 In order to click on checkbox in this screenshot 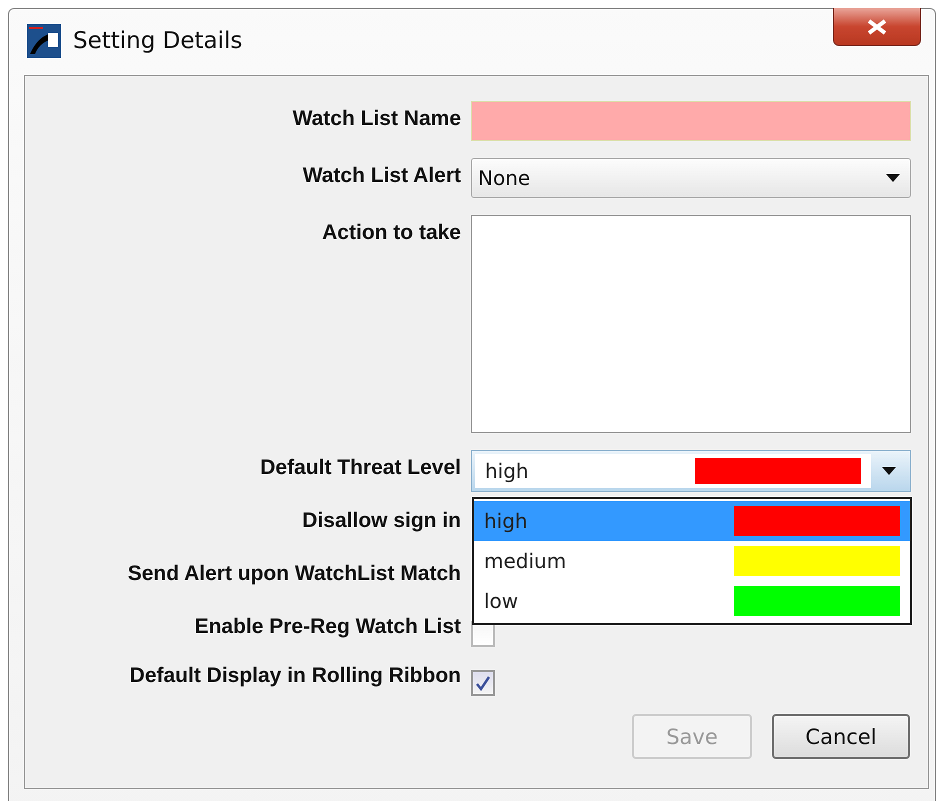, I will do `click(483, 683)`.